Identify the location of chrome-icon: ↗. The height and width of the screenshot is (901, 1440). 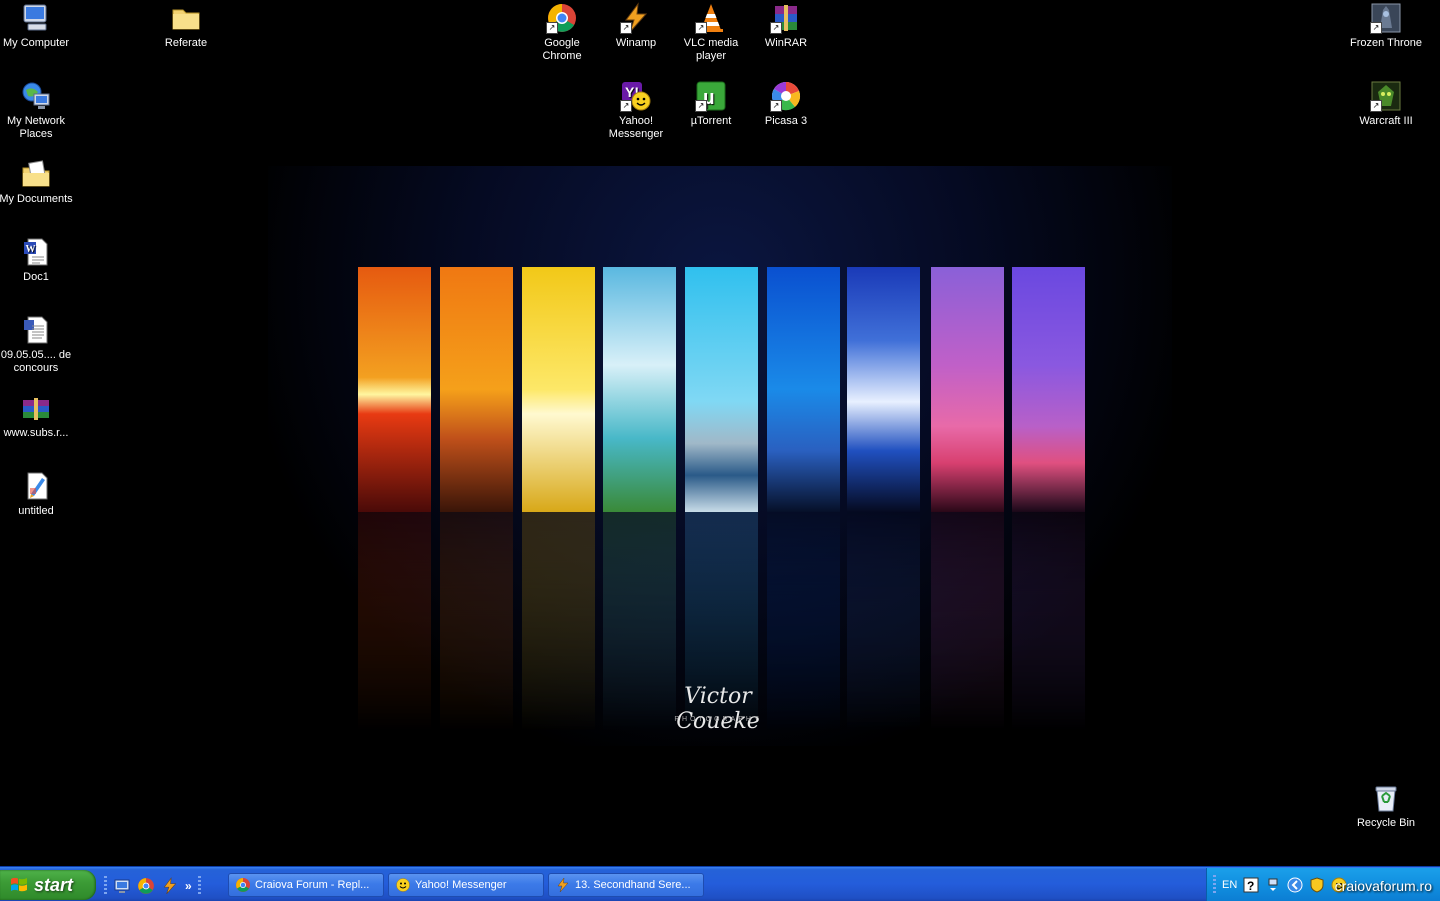
(562, 18).